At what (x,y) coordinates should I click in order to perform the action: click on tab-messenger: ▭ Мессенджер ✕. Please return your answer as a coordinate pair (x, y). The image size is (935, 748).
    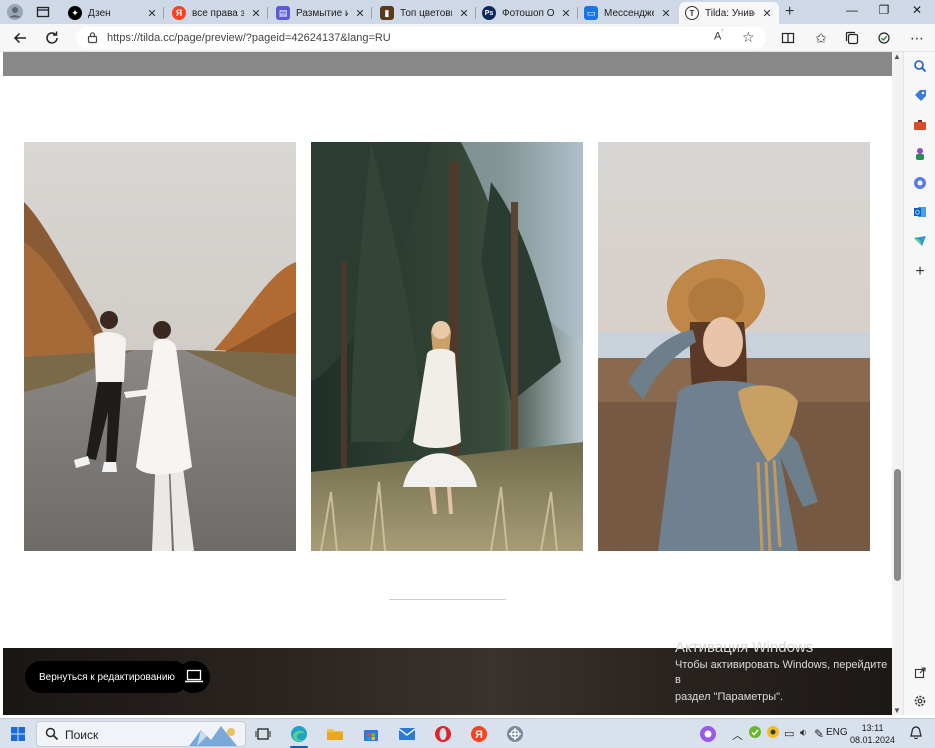
    Looking at the image, I should click on (628, 13).